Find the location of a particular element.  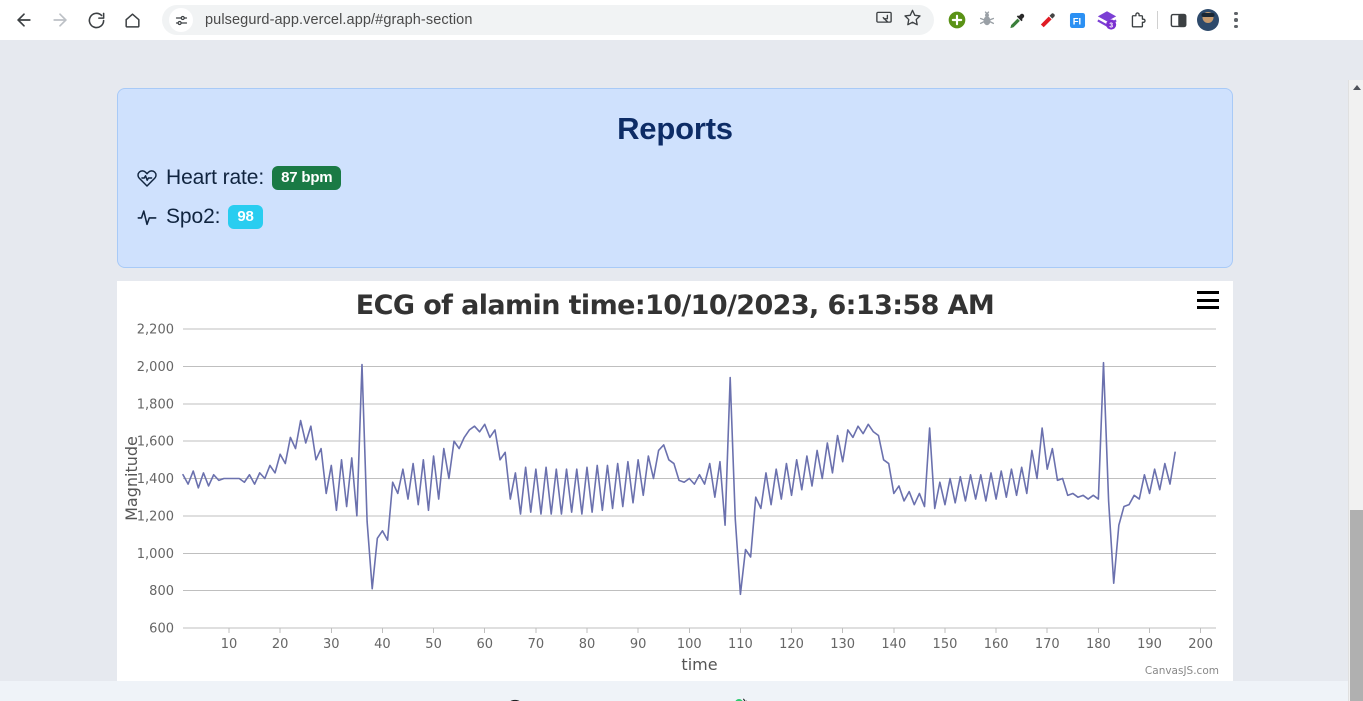

svg-text: 30 is located at coordinates (331, 644).